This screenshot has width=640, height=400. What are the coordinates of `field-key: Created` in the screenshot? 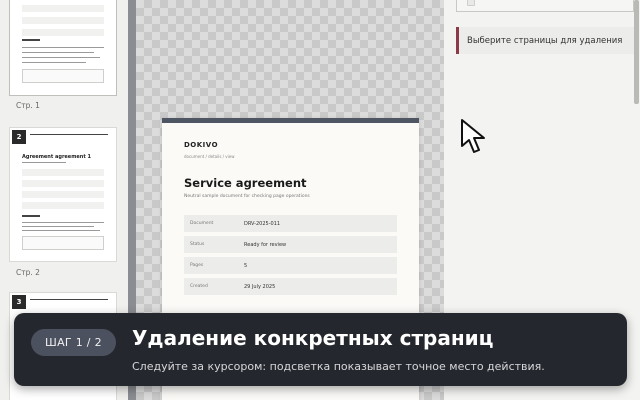 It's located at (199, 286).